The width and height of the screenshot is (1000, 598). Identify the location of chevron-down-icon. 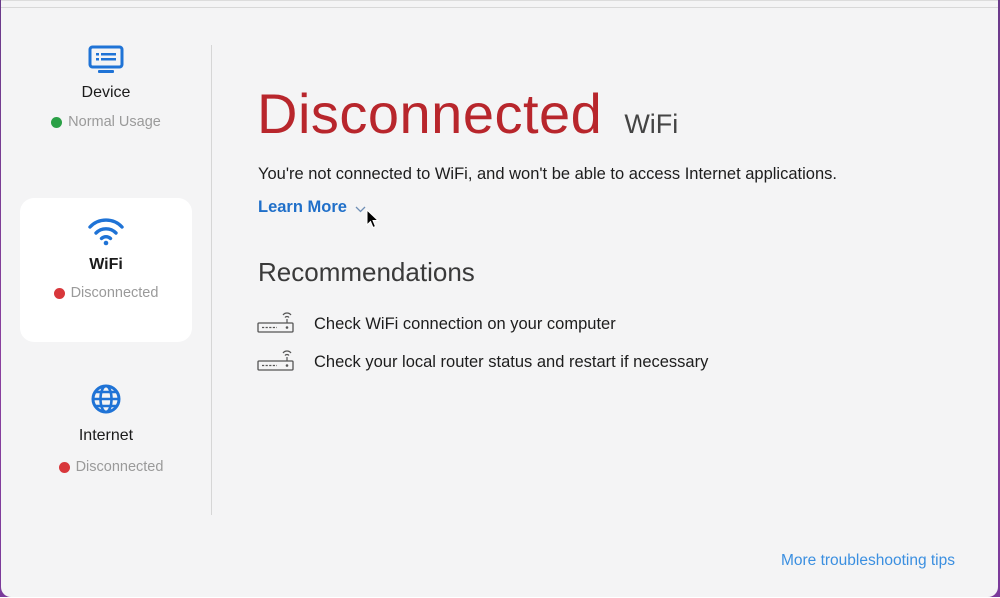
(360, 209).